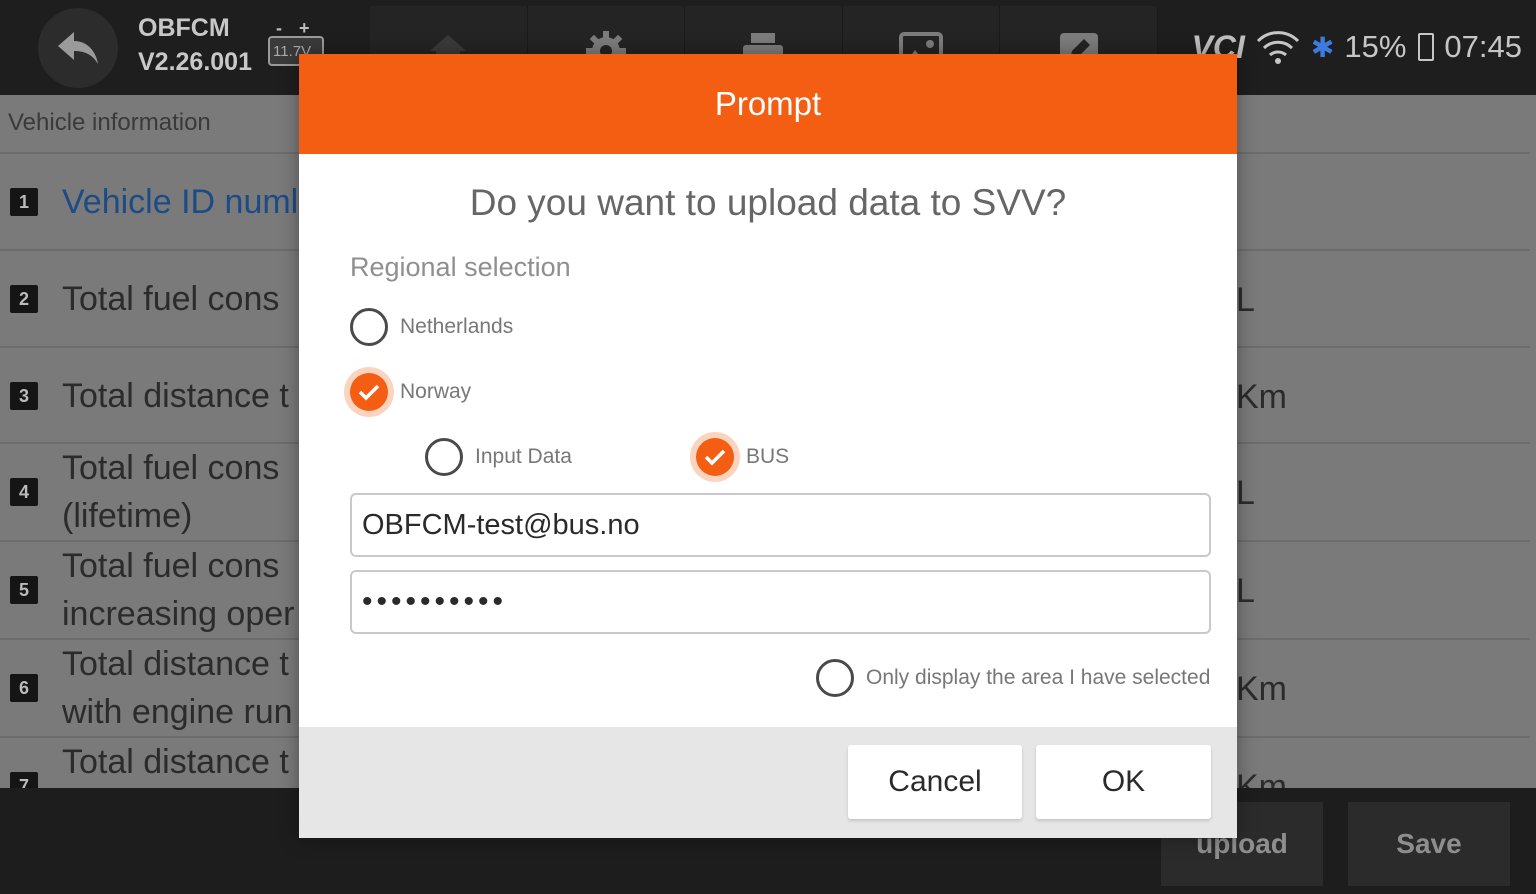 The image size is (1536, 894). I want to click on back-arrow-icon, so click(78, 48).